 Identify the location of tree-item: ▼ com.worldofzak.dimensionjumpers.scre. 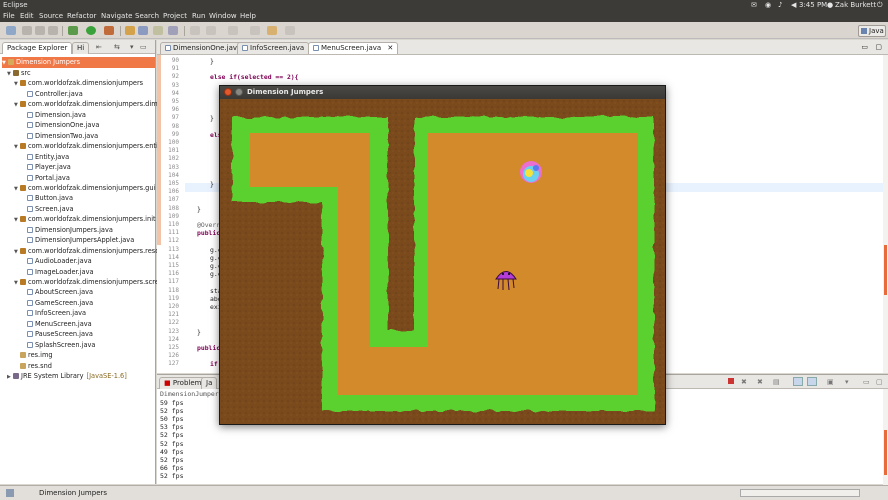
(86, 282).